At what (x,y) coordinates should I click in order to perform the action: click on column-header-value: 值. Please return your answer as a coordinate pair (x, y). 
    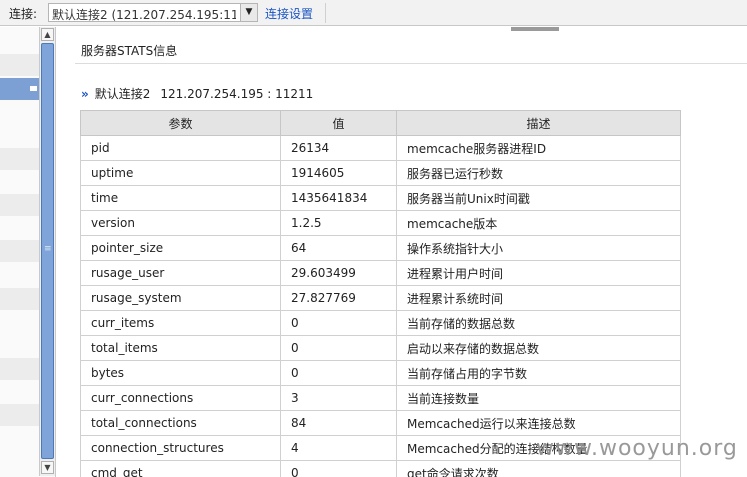
    Looking at the image, I should click on (338, 123).